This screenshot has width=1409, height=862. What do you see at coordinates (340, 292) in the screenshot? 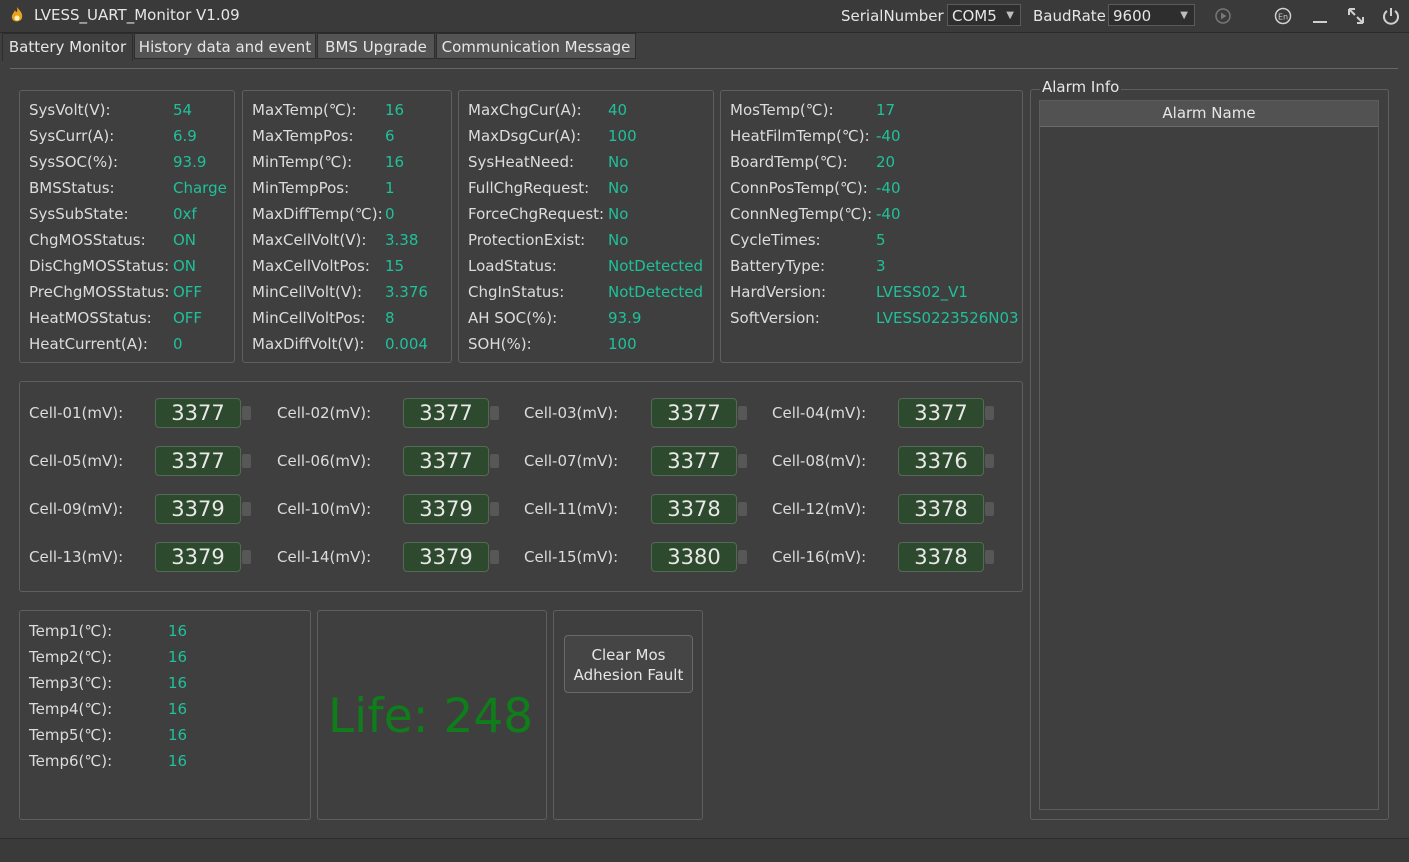
I see `extremes-row: MinCellVolt(V): 3.376` at bounding box center [340, 292].